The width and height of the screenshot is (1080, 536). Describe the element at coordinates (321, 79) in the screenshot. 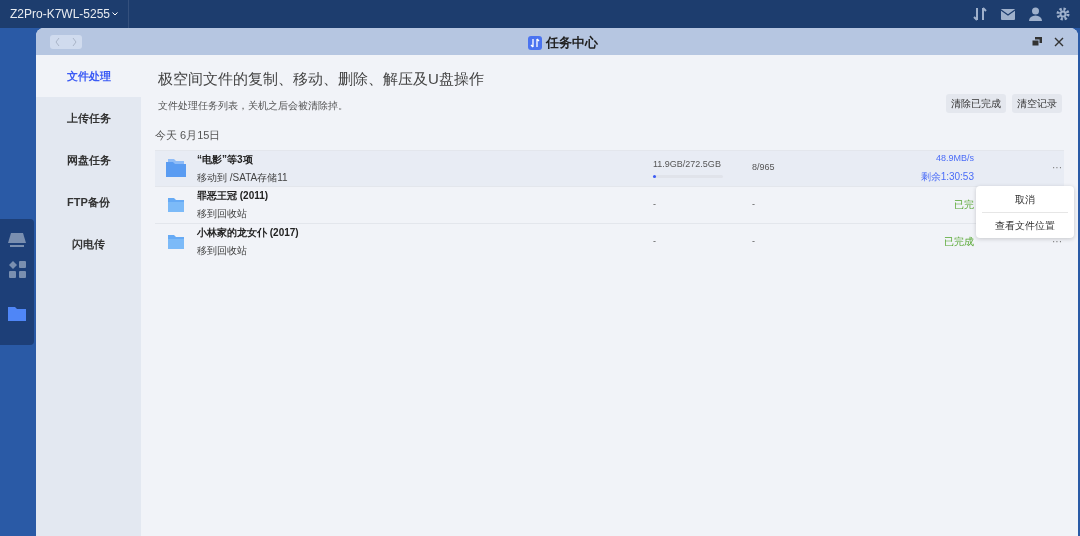

I see `page-heading: 极空间文件的复制、移动、删除、解压及U盘操作` at that location.